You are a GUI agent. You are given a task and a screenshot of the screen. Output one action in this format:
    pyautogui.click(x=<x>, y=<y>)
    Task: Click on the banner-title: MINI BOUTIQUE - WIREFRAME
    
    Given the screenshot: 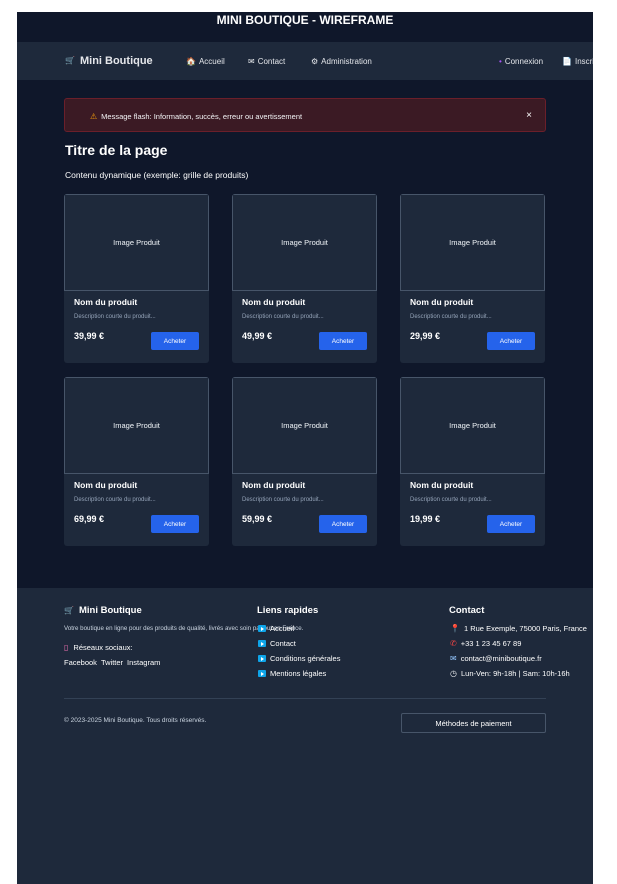 What is the action you would take?
    pyautogui.click(x=305, y=20)
    